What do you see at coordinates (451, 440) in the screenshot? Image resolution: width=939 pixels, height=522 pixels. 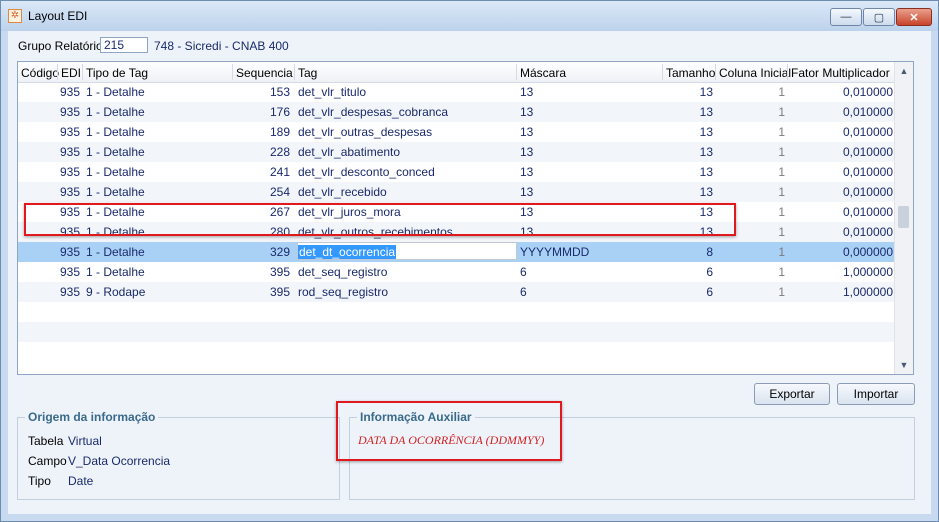 I see `informacao-auxiliar-text: DATA DA OCORRÊNCIA (DDMMYY)` at bounding box center [451, 440].